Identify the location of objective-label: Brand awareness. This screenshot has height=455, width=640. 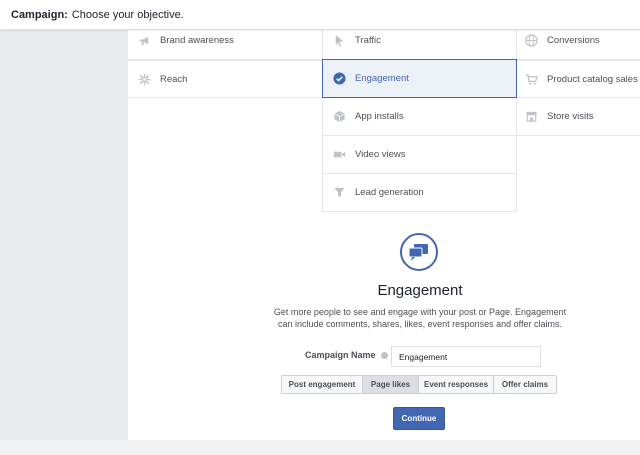
(197, 40).